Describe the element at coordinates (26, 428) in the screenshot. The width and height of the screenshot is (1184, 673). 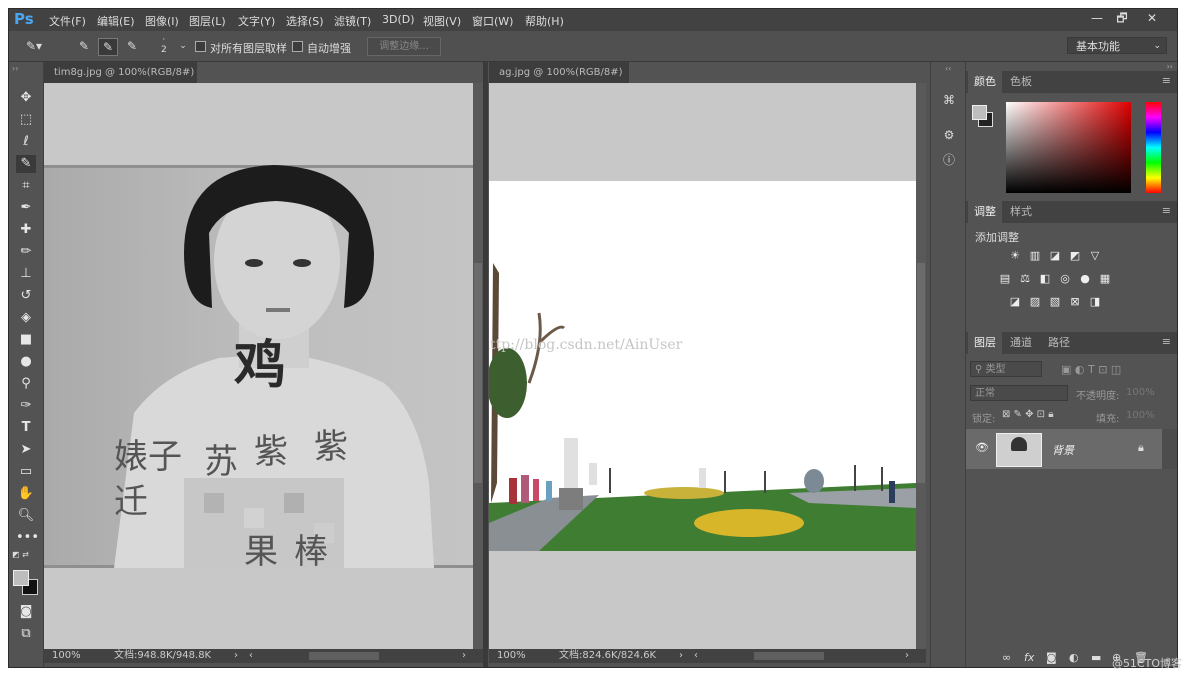
I see `type-tool-icon: T` at that location.